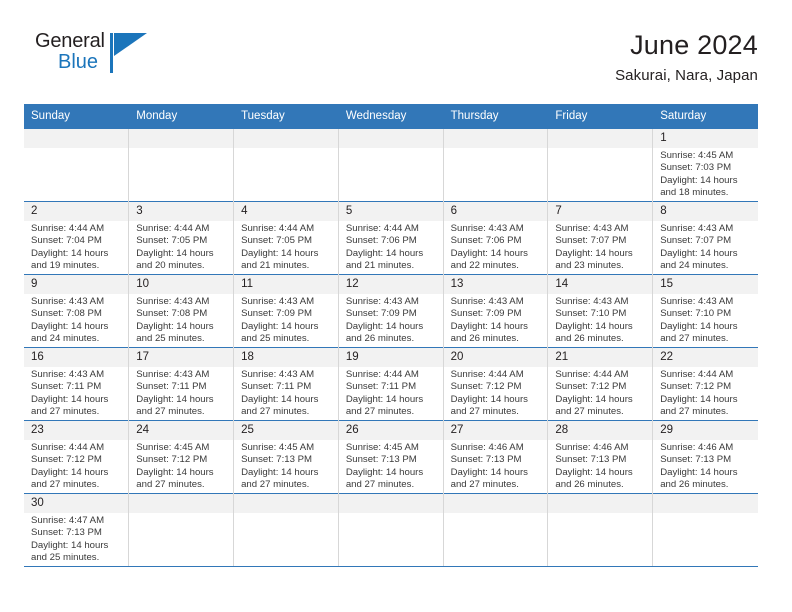 The image size is (792, 612). Describe the element at coordinates (600, 284) in the screenshot. I see `day-number: 14` at that location.